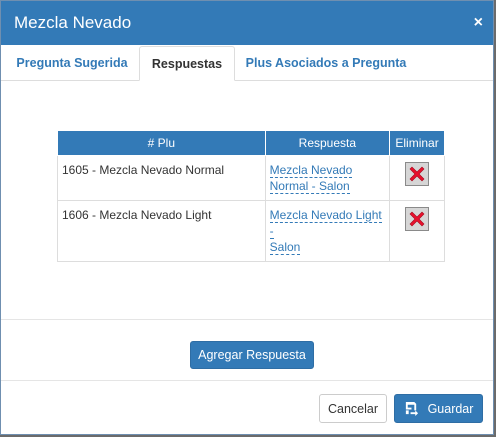 Image resolution: width=496 pixels, height=437 pixels. What do you see at coordinates (161, 143) in the screenshot?
I see `column-header-plu: # Plu` at bounding box center [161, 143].